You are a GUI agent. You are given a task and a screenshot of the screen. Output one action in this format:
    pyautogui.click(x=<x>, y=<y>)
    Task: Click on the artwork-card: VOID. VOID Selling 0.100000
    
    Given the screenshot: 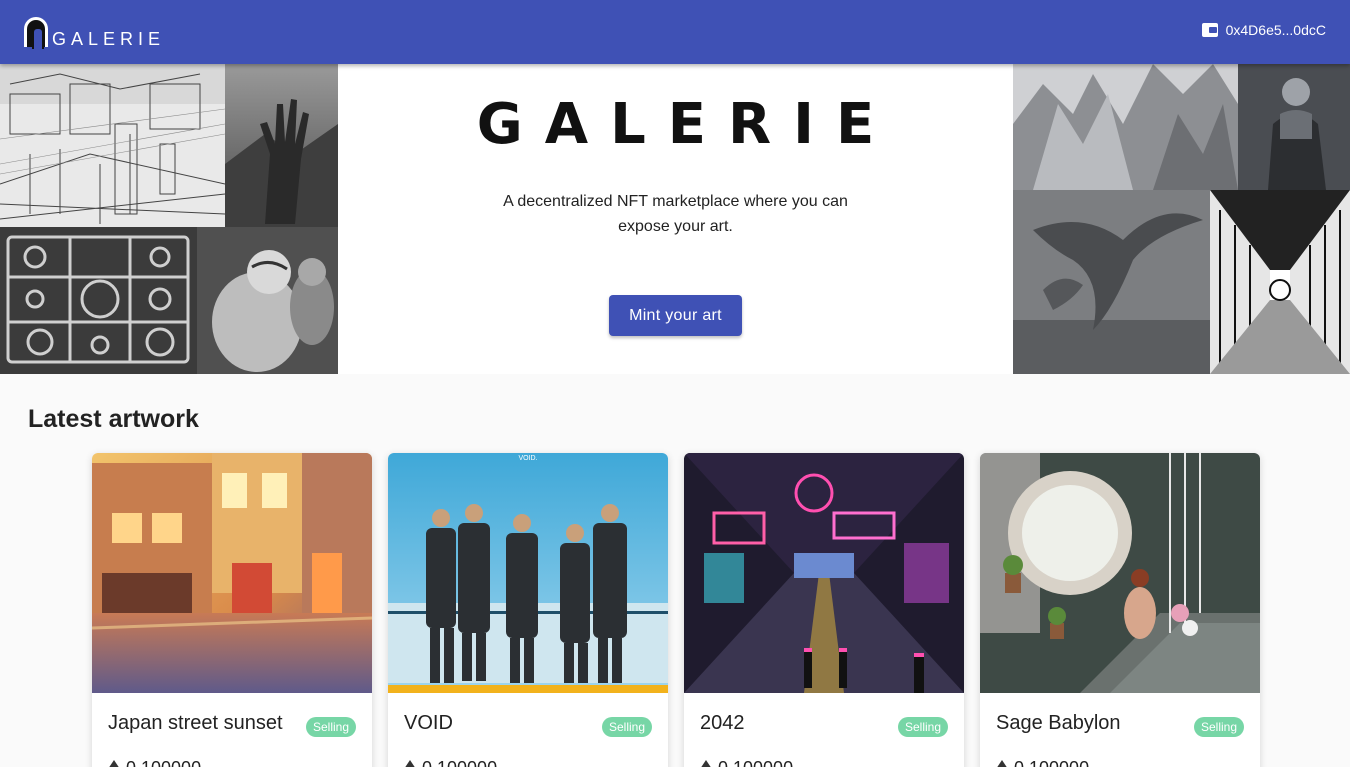 What is the action you would take?
    pyautogui.click(x=528, y=610)
    